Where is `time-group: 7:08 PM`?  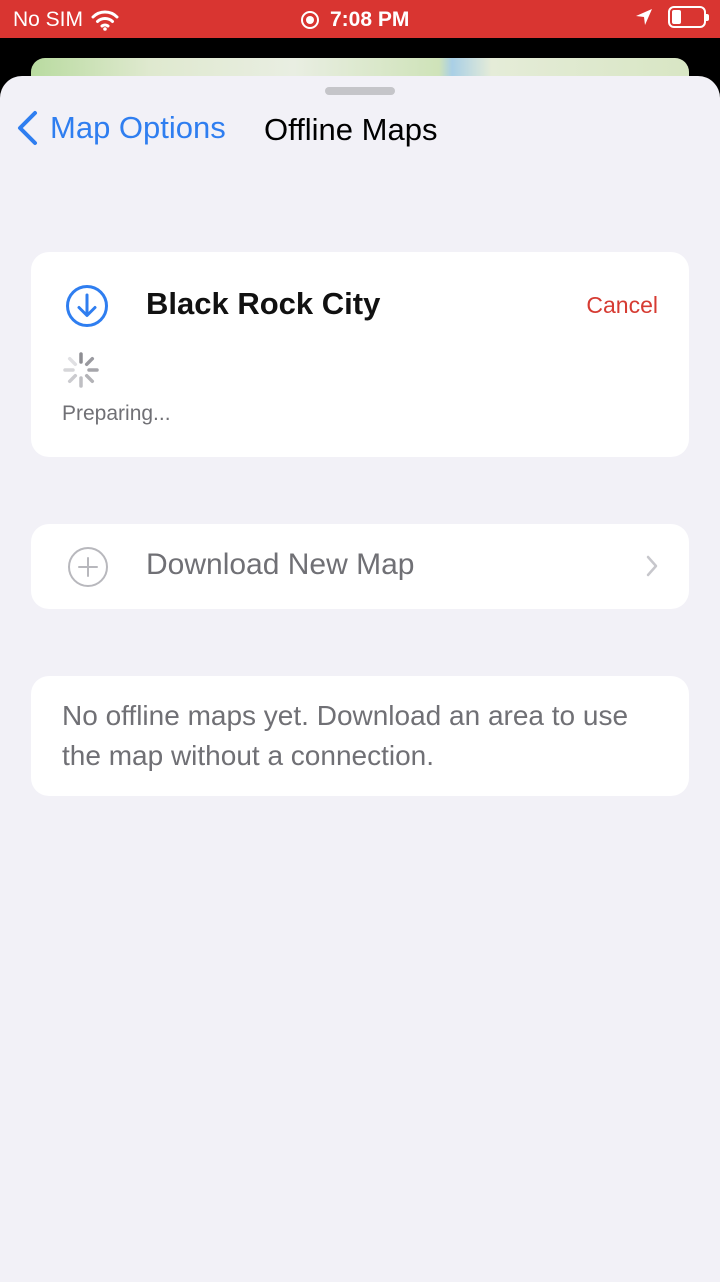
time-group: 7:08 PM is located at coordinates (354, 20).